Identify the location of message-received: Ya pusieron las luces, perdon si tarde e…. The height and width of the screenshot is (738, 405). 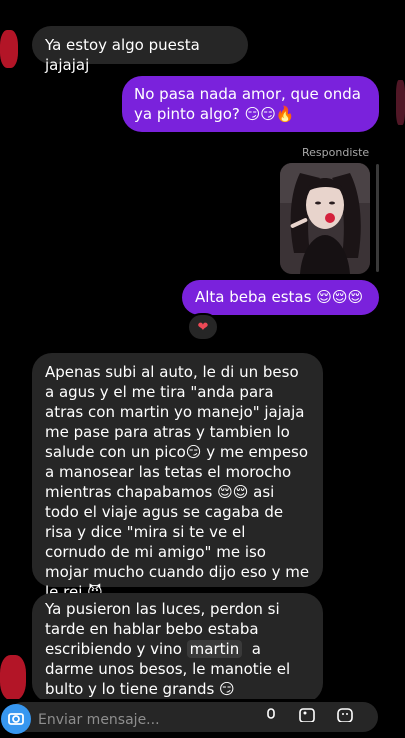
(177, 655).